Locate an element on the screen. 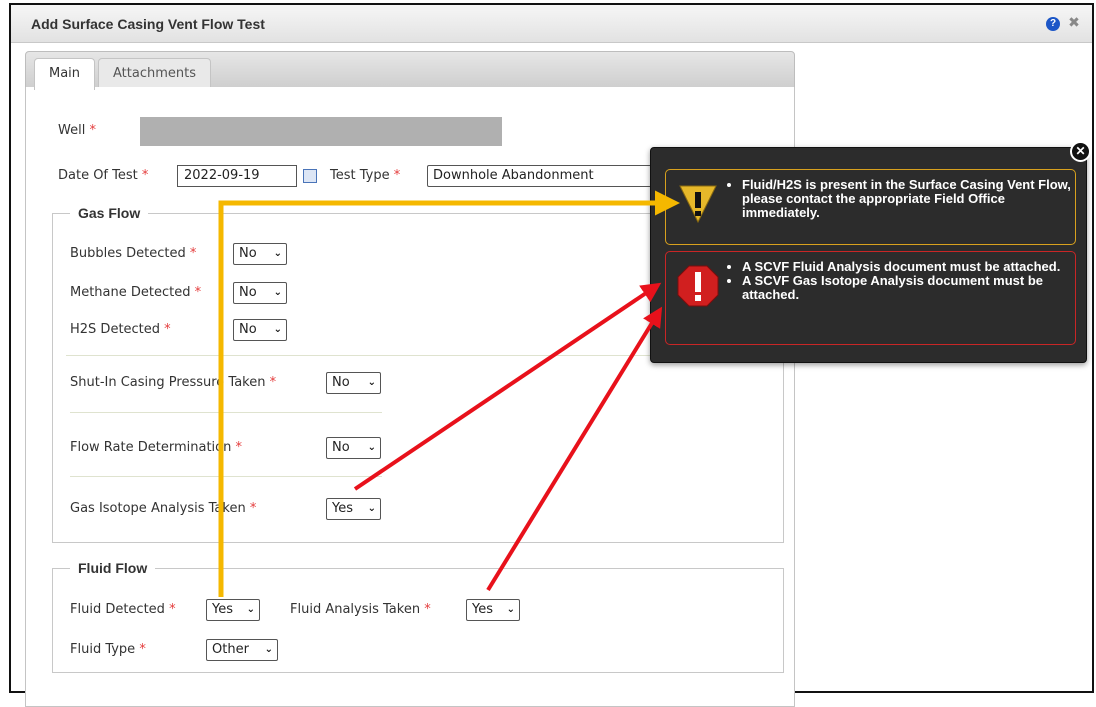 The height and width of the screenshot is (707, 1096). shut-in-casing-pressure-label: Shut-In Casing Pressure Taken * is located at coordinates (173, 382).